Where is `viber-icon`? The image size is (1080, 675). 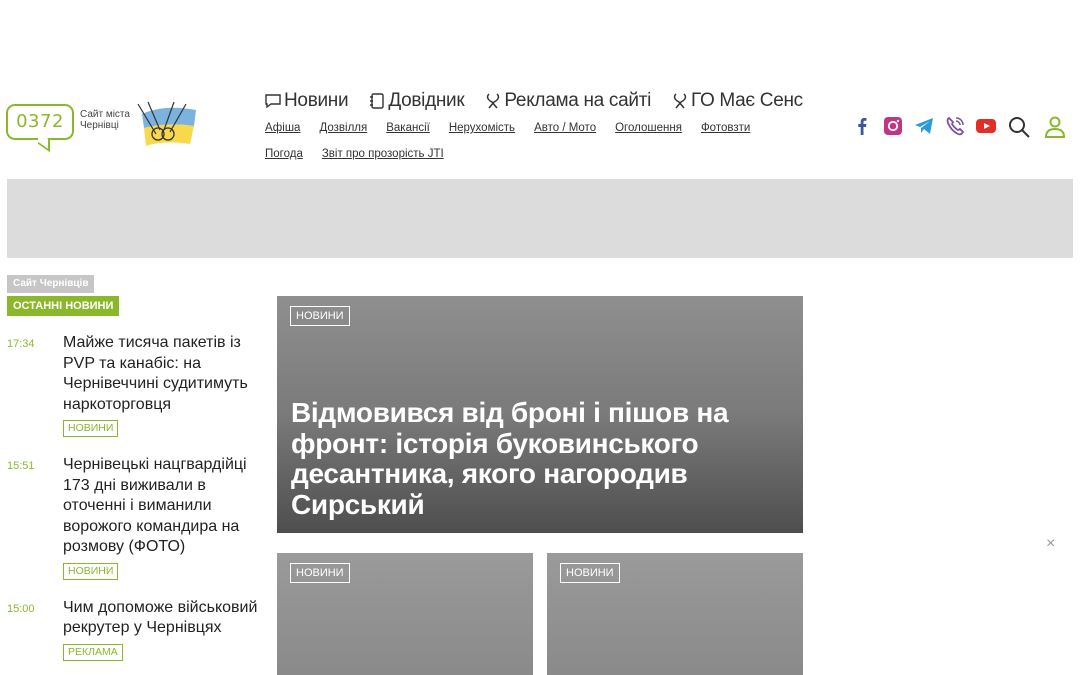 viber-icon is located at coordinates (955, 126).